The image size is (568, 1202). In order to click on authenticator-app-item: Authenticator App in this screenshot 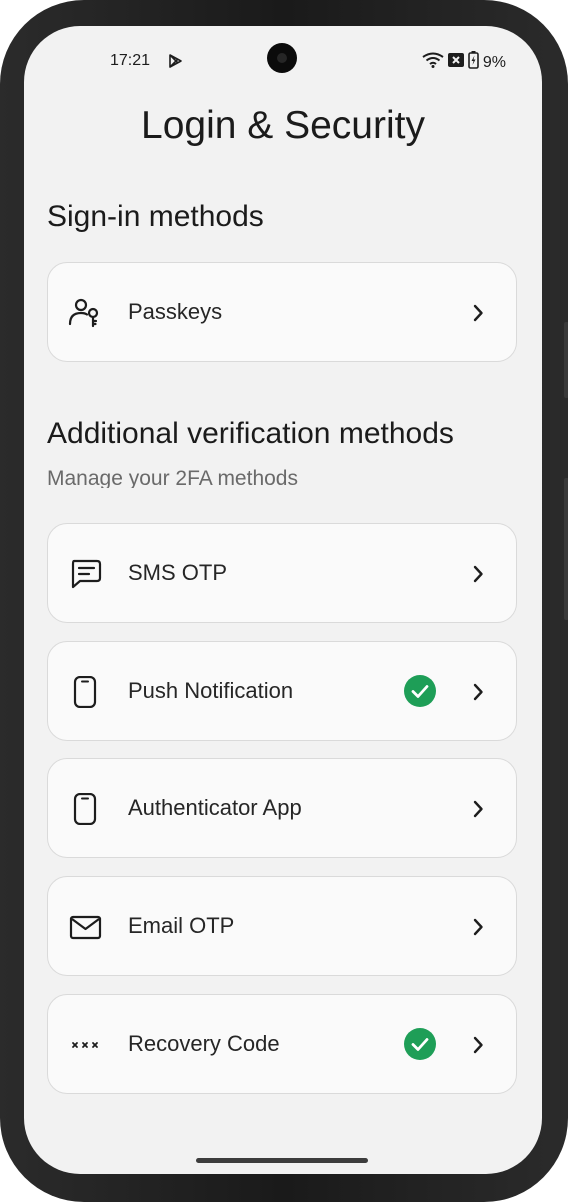, I will do `click(282, 808)`.